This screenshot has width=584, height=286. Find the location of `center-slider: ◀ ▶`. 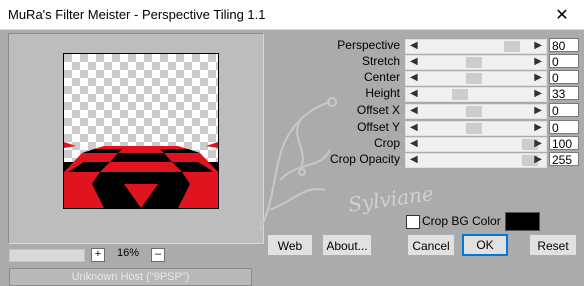

center-slider: ◀ ▶ is located at coordinates (476, 78).